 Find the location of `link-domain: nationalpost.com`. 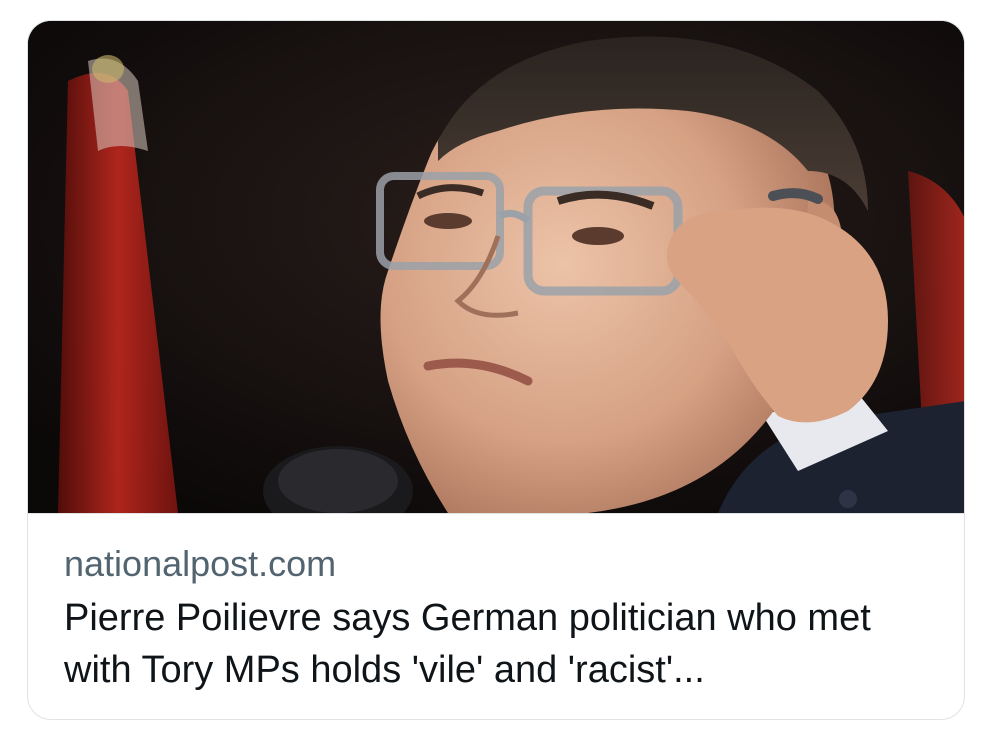

link-domain: nationalpost.com is located at coordinates (498, 564).